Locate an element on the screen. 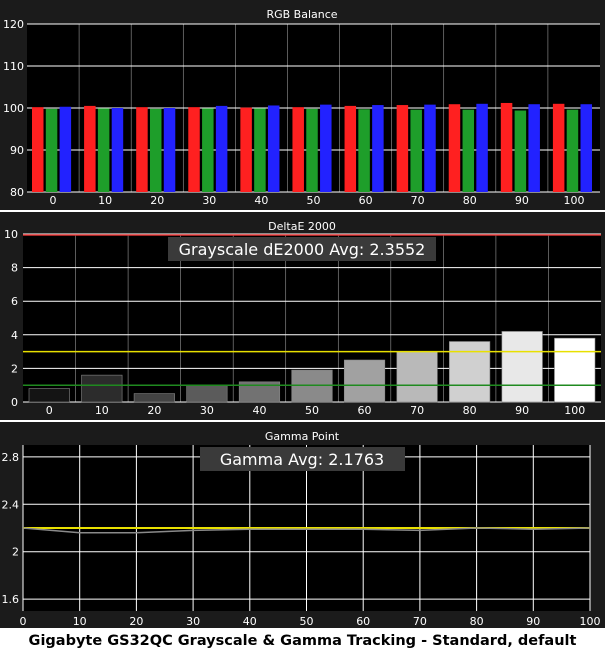  chart-title: Gamma Point is located at coordinates (302, 436).